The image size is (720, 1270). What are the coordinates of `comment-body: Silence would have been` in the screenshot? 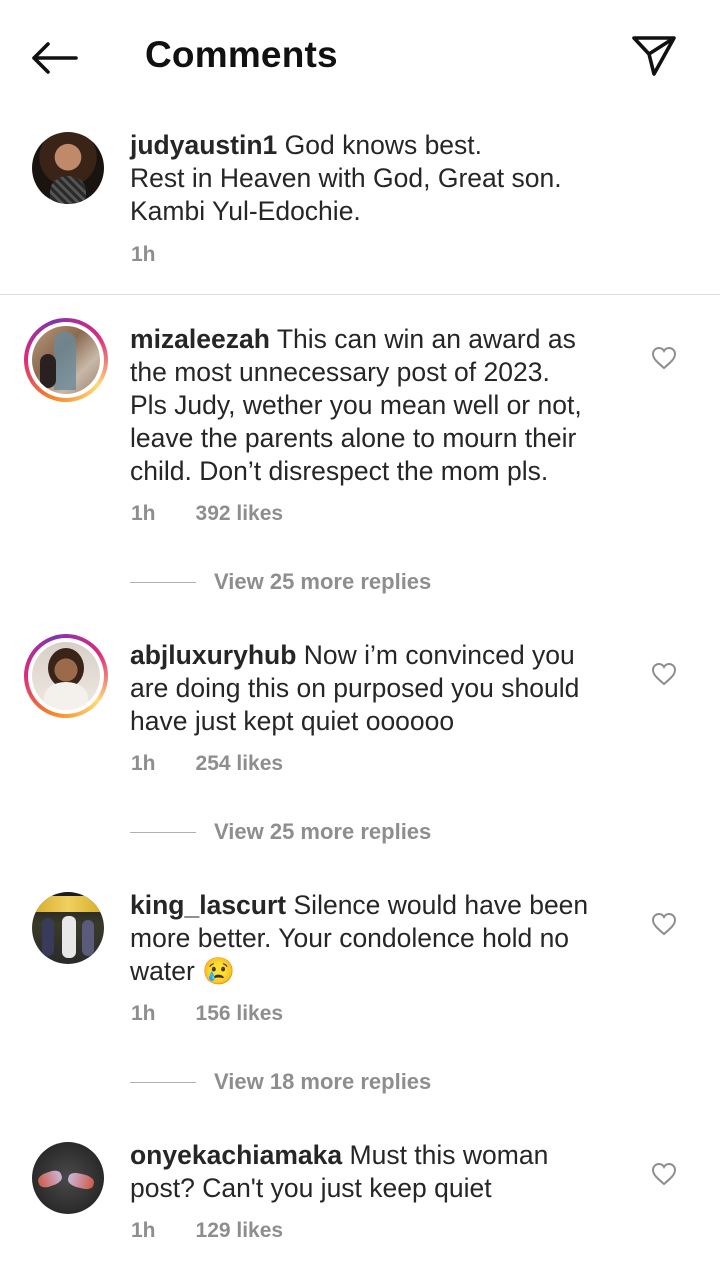 It's located at (441, 905).